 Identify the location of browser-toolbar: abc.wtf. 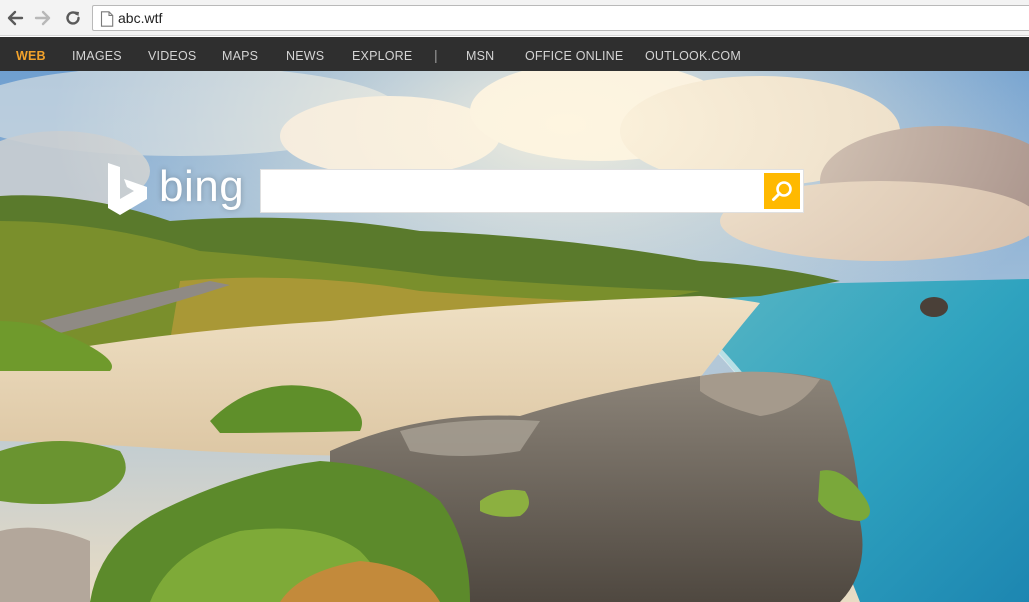
(514, 18).